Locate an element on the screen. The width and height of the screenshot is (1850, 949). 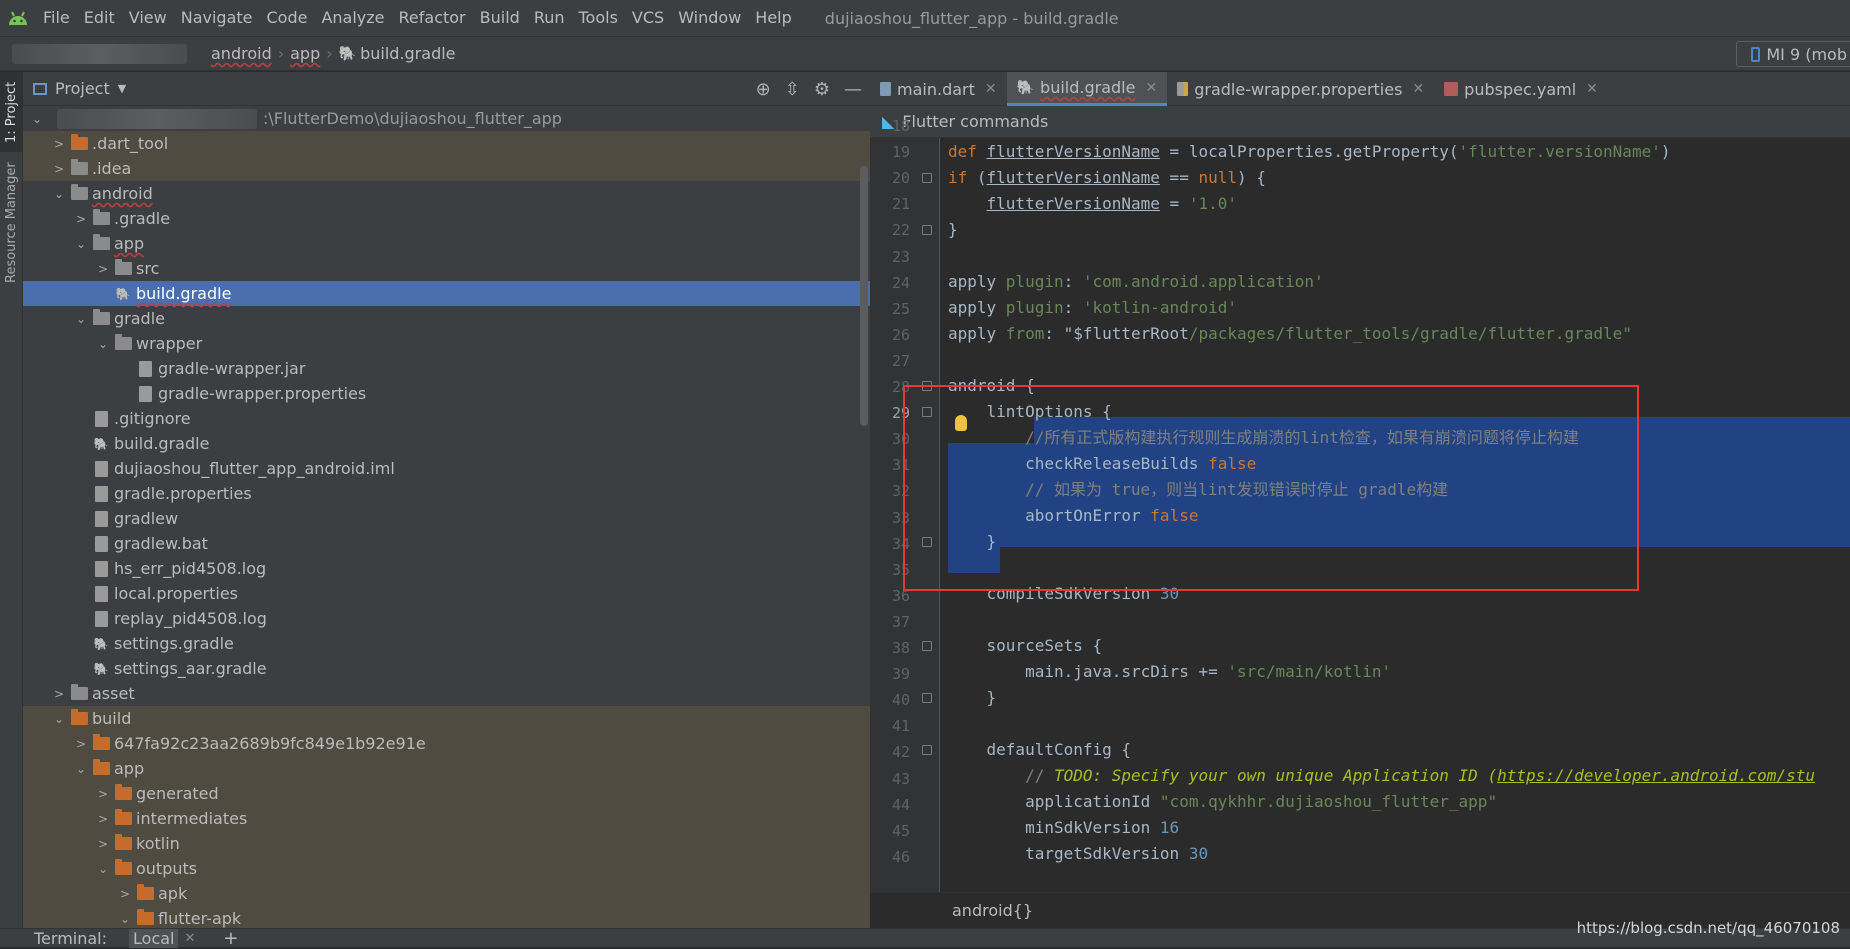
tree-item: gradle.properties is located at coordinates (446, 493).